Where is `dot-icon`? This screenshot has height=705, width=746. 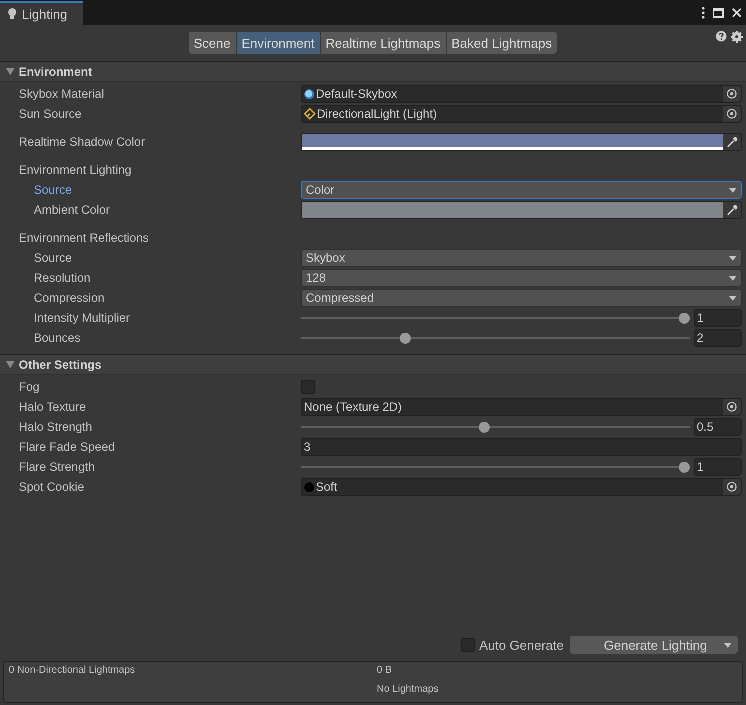 dot-icon is located at coordinates (309, 487).